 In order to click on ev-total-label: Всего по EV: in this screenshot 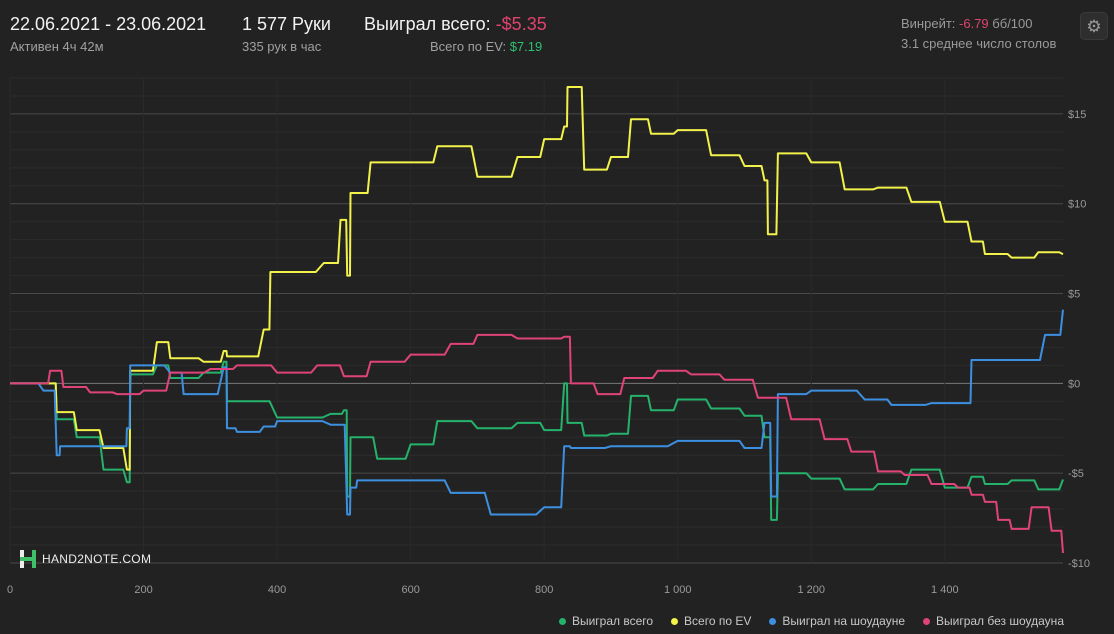, I will do `click(468, 46)`.